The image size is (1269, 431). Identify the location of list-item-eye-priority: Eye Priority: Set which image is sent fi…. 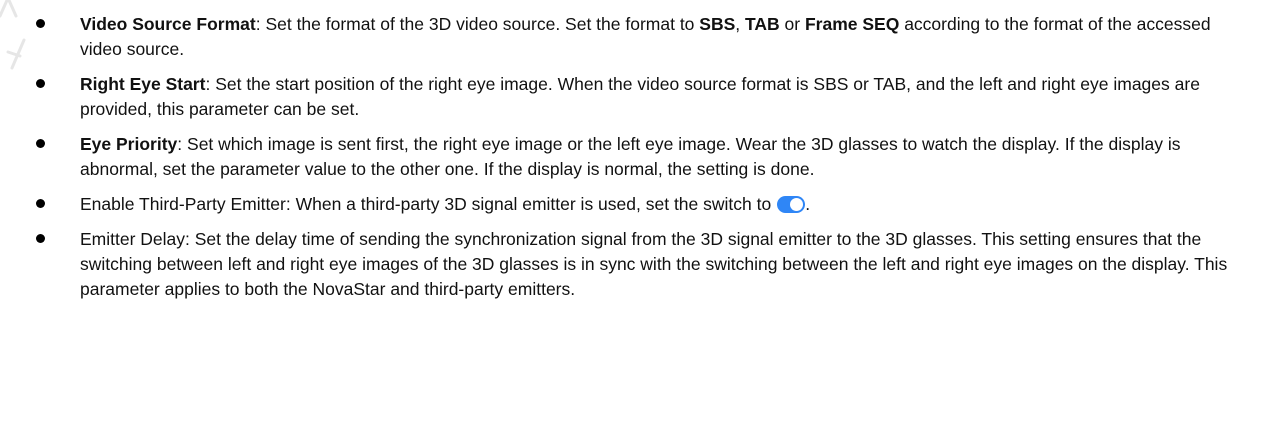
(634, 157).